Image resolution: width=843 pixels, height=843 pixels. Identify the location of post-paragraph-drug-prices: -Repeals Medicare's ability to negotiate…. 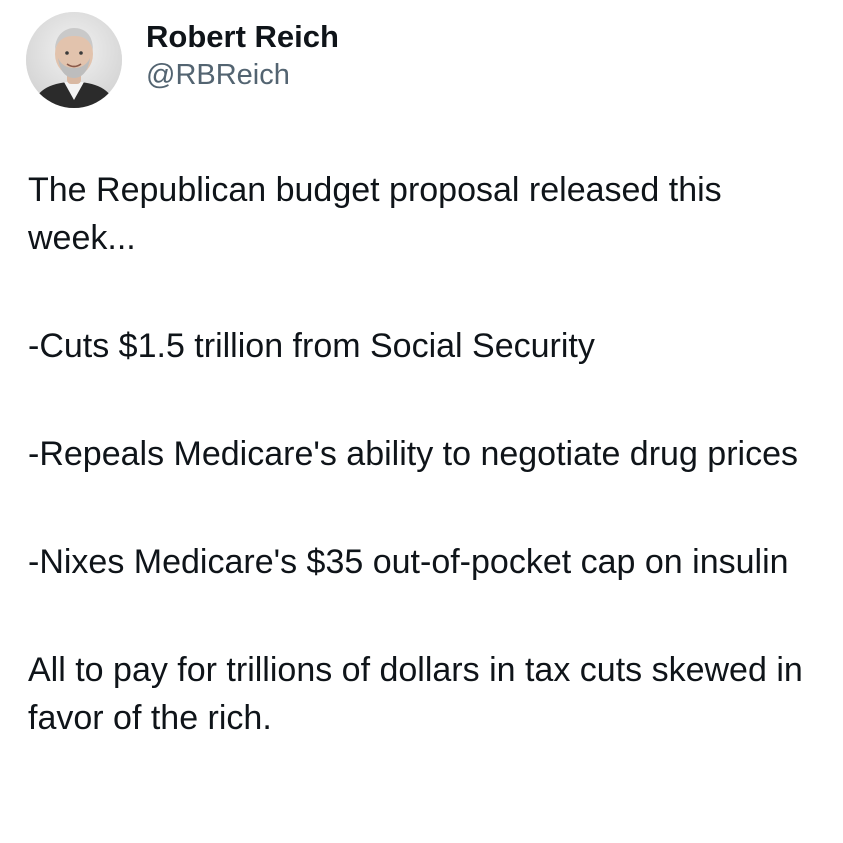
(413, 454).